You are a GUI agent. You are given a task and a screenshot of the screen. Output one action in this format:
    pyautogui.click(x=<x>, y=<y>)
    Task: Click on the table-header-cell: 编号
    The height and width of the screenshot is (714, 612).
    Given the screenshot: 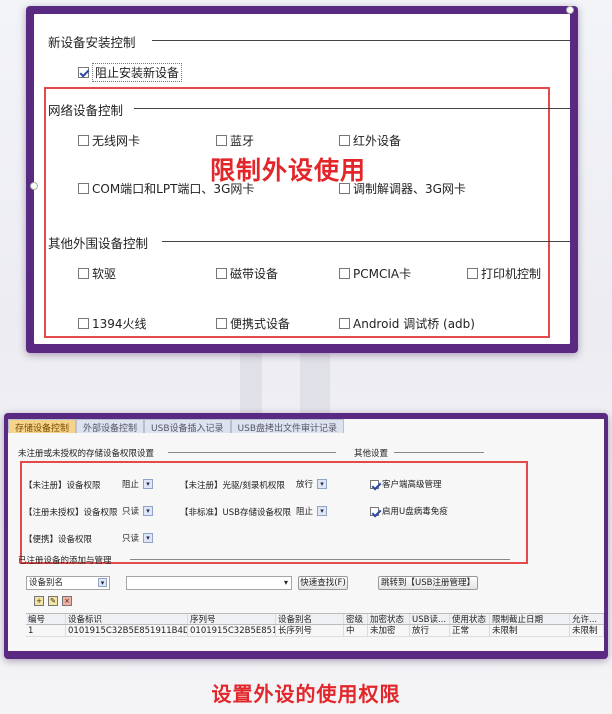 What is the action you would take?
    pyautogui.click(x=46, y=619)
    